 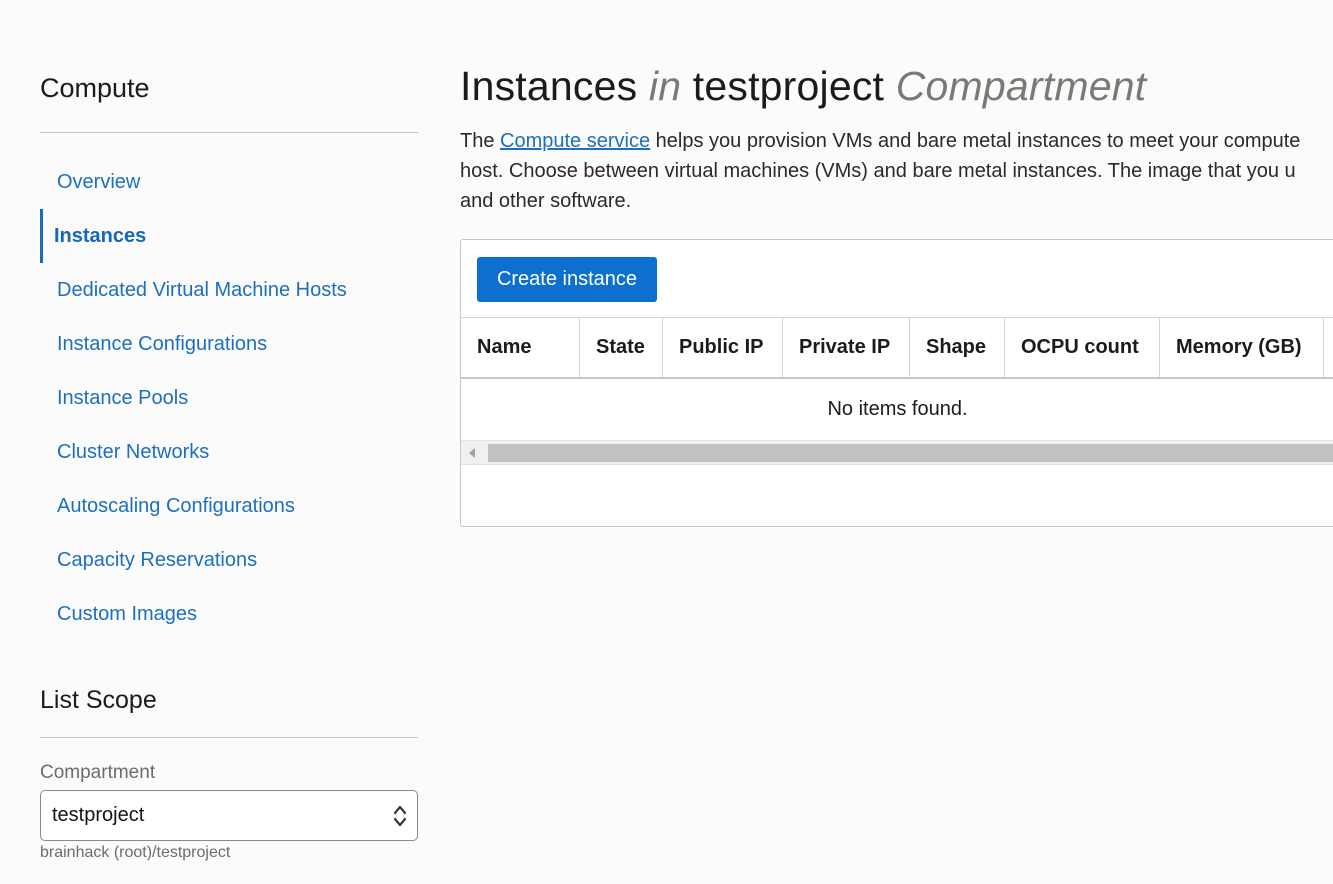 What do you see at coordinates (472, 453) in the screenshot?
I see `scroll-left-icon` at bounding box center [472, 453].